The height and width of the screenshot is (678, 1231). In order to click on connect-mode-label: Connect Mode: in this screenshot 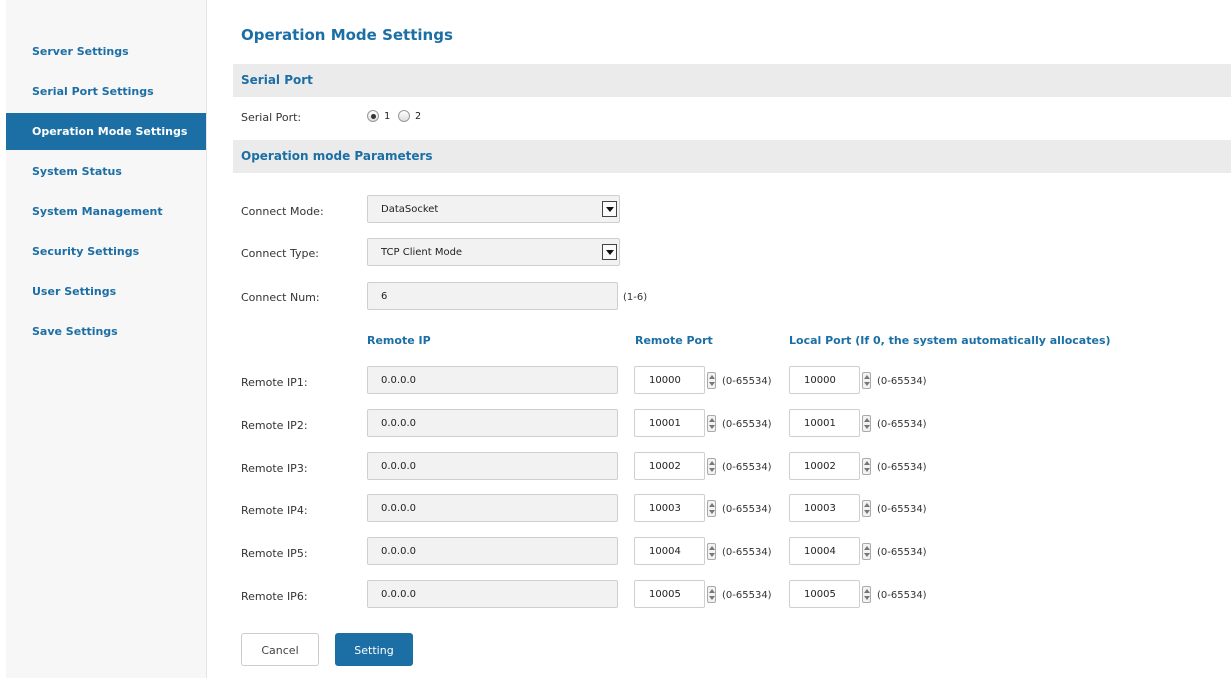, I will do `click(282, 211)`.